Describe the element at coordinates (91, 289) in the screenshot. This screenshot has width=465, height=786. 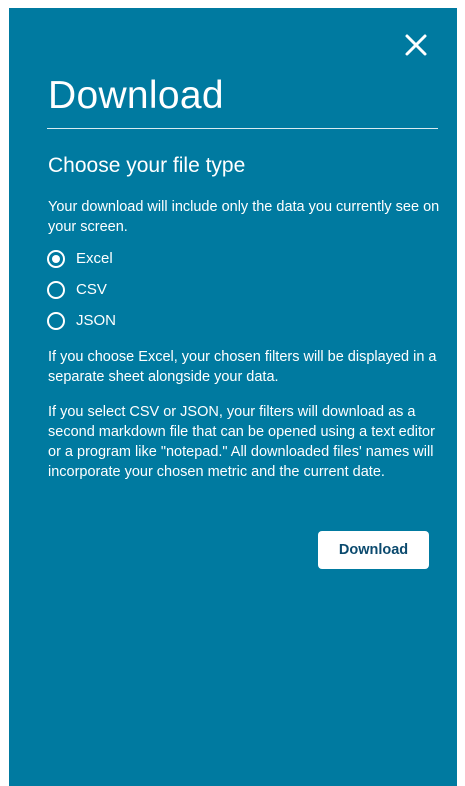
I see `radio-label-csv: CSV` at that location.